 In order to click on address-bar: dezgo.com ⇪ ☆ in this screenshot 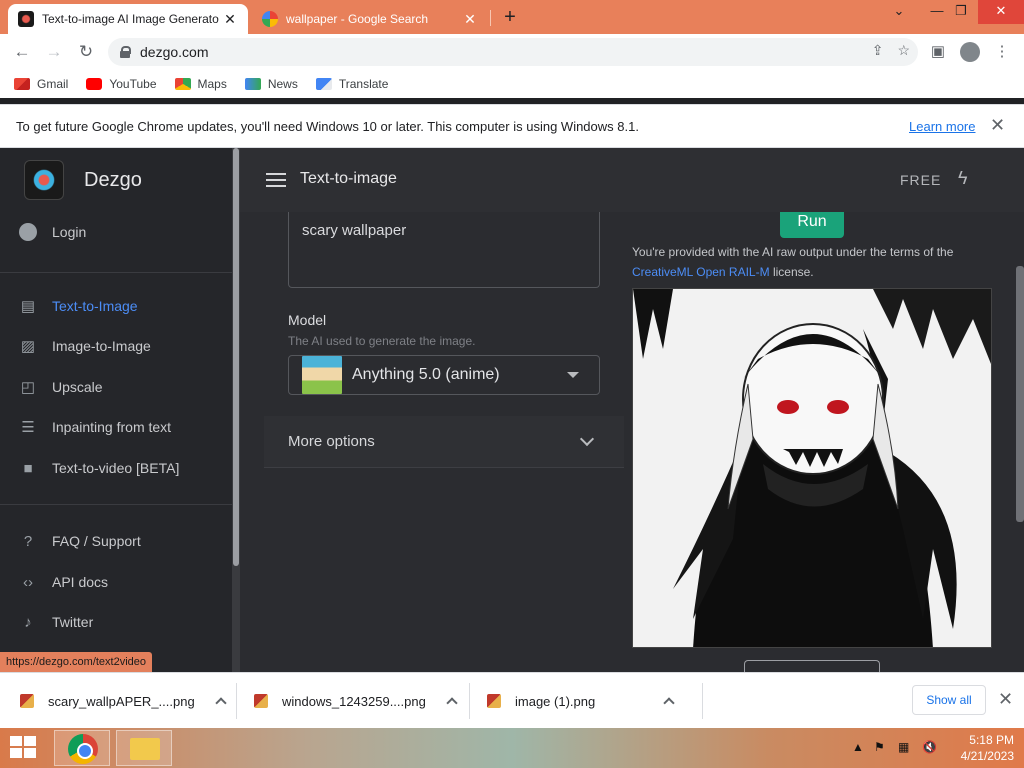, I will do `click(513, 52)`.